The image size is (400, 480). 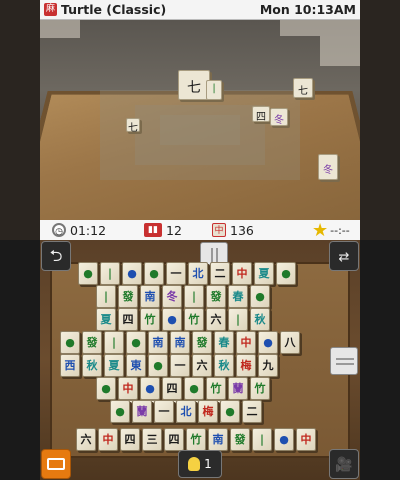 I want to click on swap-screens-icon: ⇄, so click(x=344, y=257).